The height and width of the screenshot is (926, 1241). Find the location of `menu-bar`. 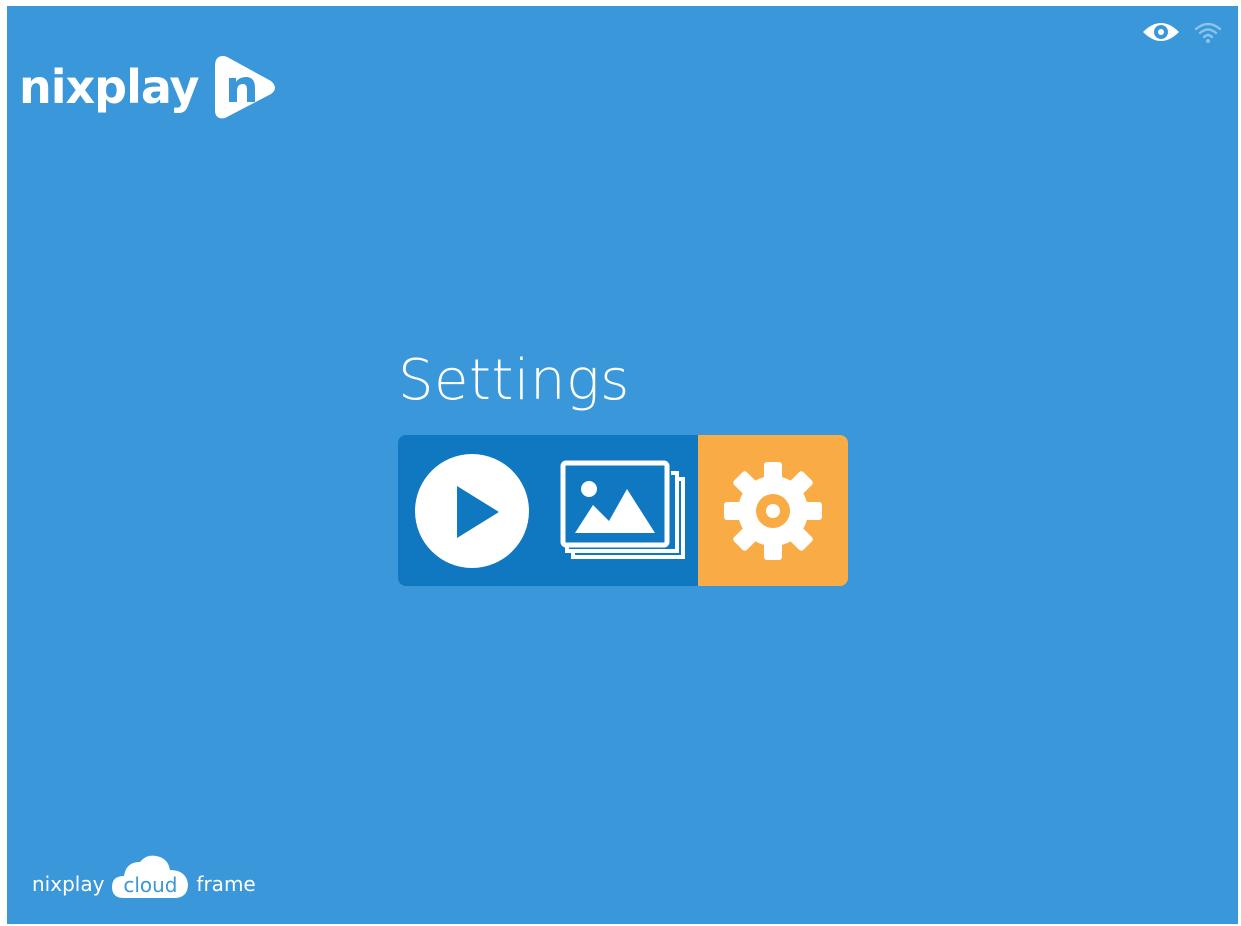

menu-bar is located at coordinates (623, 510).